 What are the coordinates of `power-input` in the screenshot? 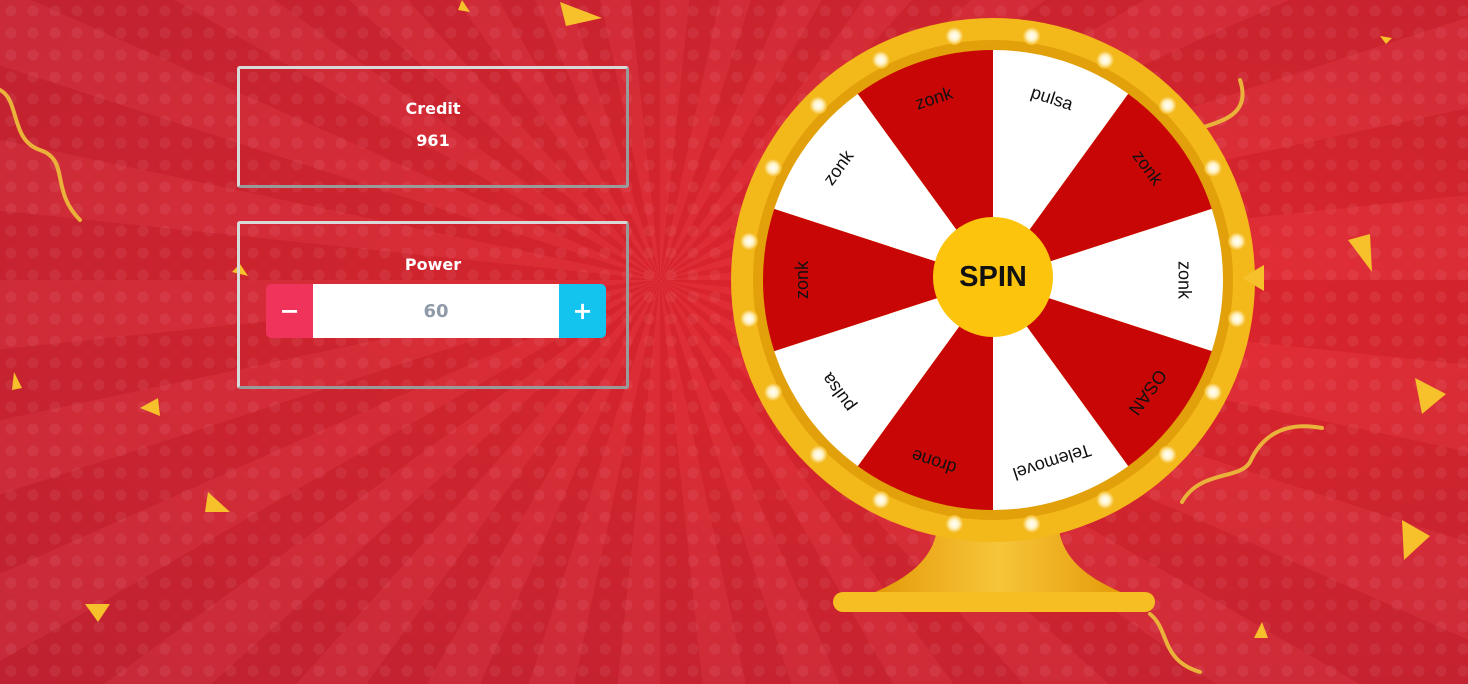 It's located at (436, 311).